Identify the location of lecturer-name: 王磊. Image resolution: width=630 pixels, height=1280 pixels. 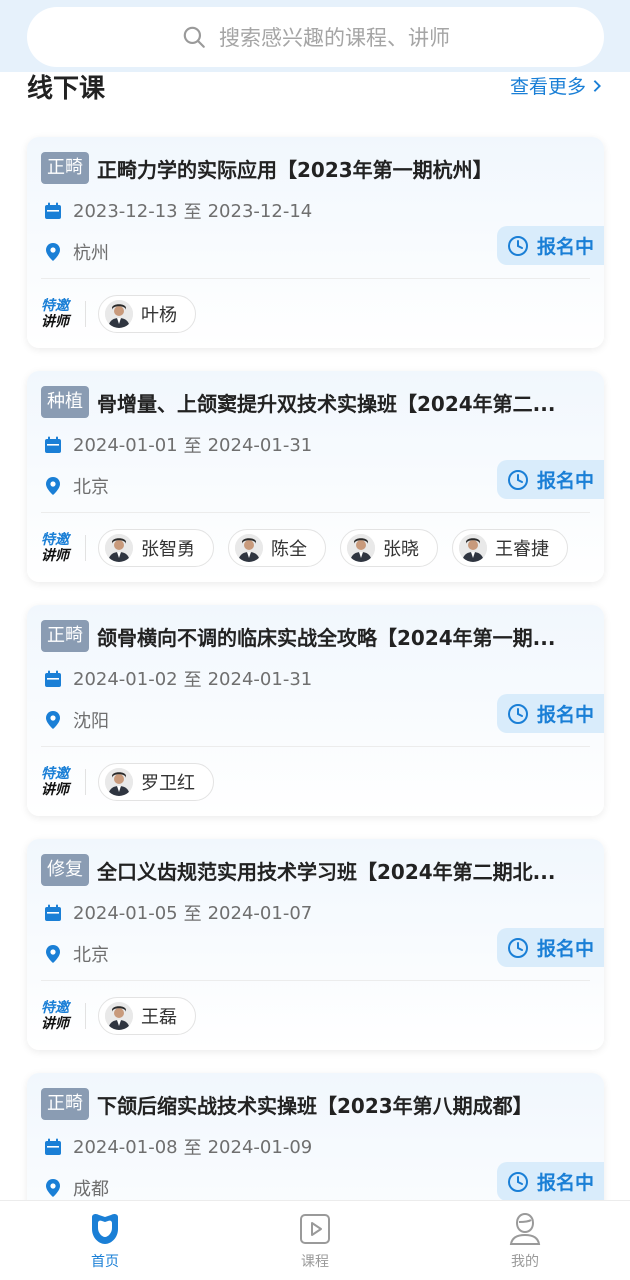
(159, 1017).